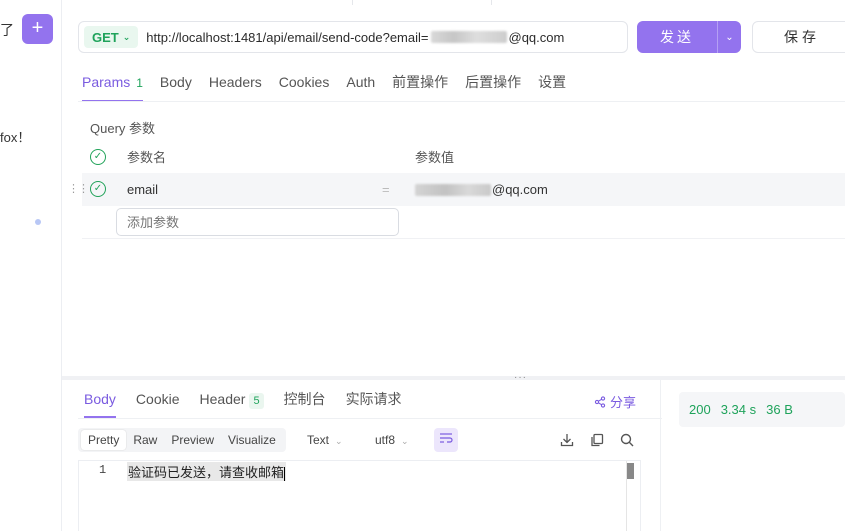  I want to click on response-text: 验证码已发送，请查收邮箱, so click(206, 472).